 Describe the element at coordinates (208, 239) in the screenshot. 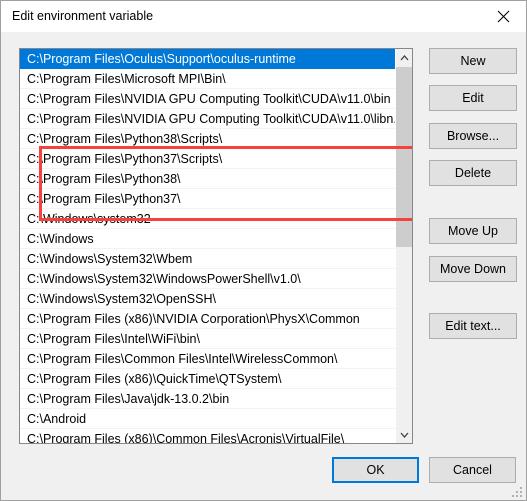

I see `list-item: C:\Windows` at that location.